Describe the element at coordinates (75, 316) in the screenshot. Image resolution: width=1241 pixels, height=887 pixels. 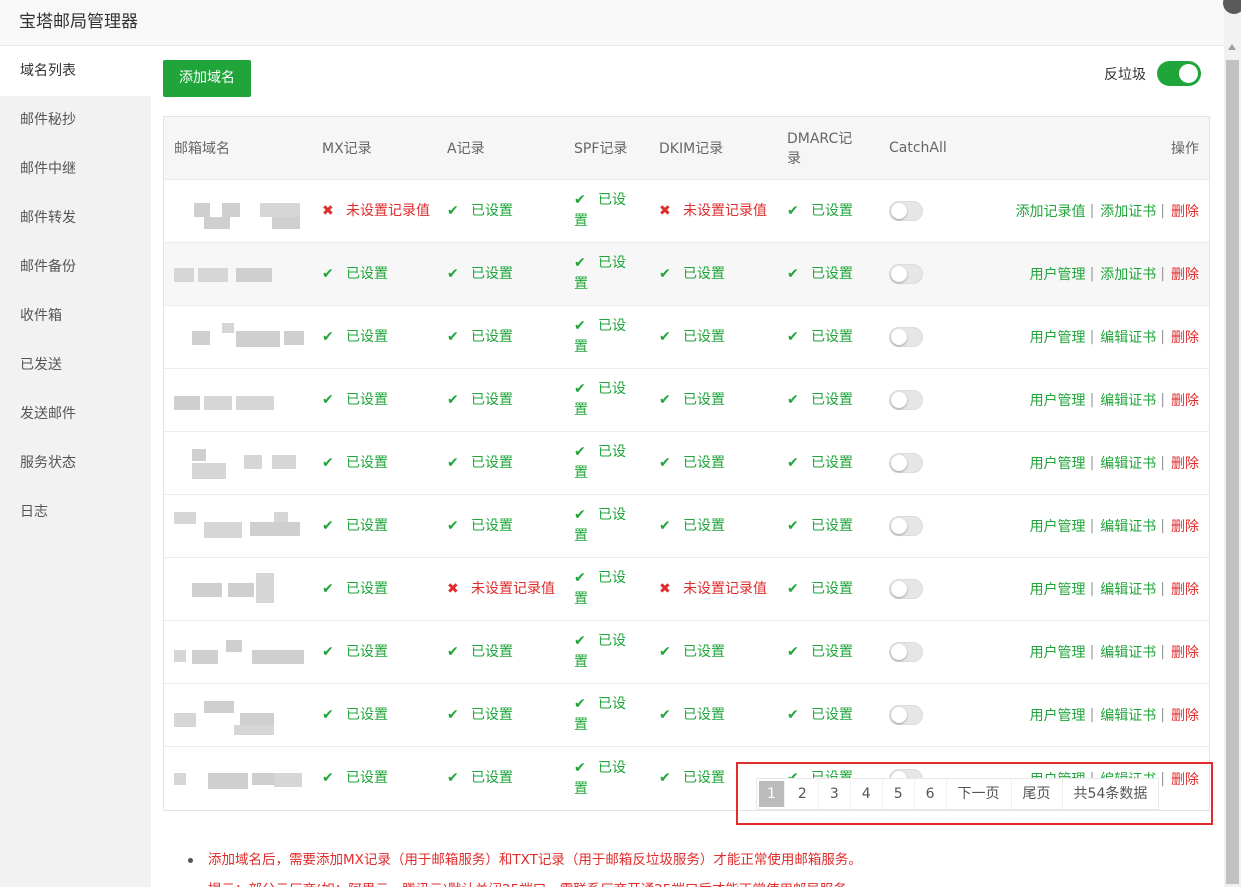
I see `sidebar-item: 收件箱` at that location.